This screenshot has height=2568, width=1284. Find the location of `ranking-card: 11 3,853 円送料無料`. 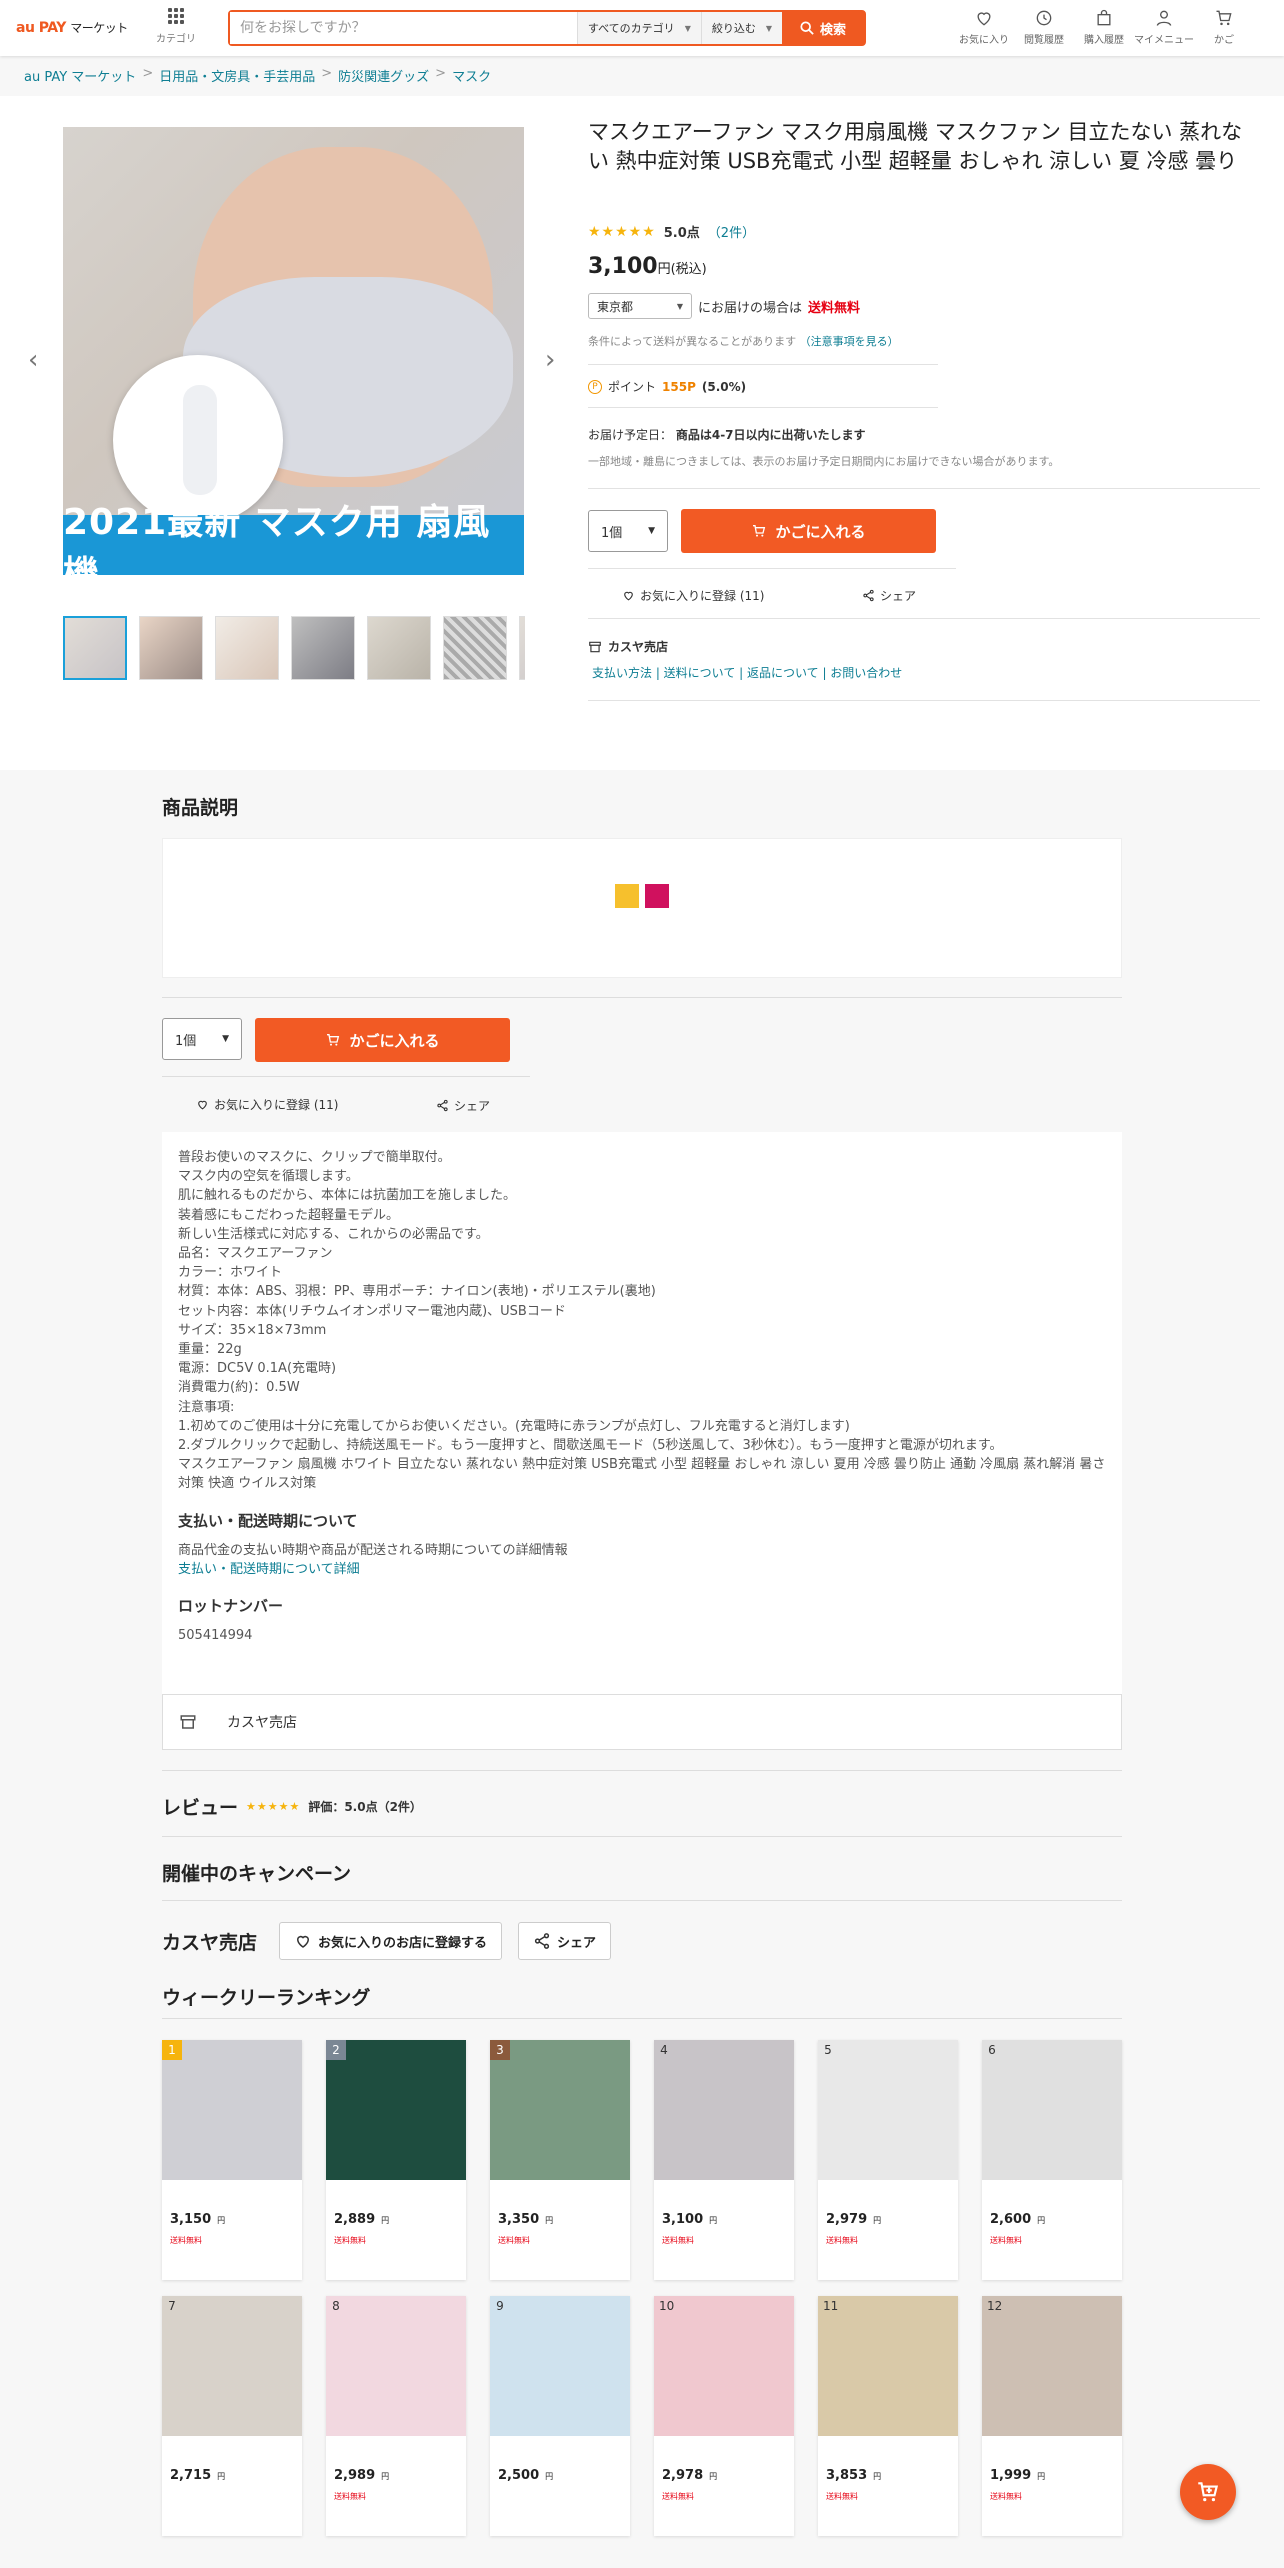

ranking-card: 11 3,853 円送料無料 is located at coordinates (888, 2416).